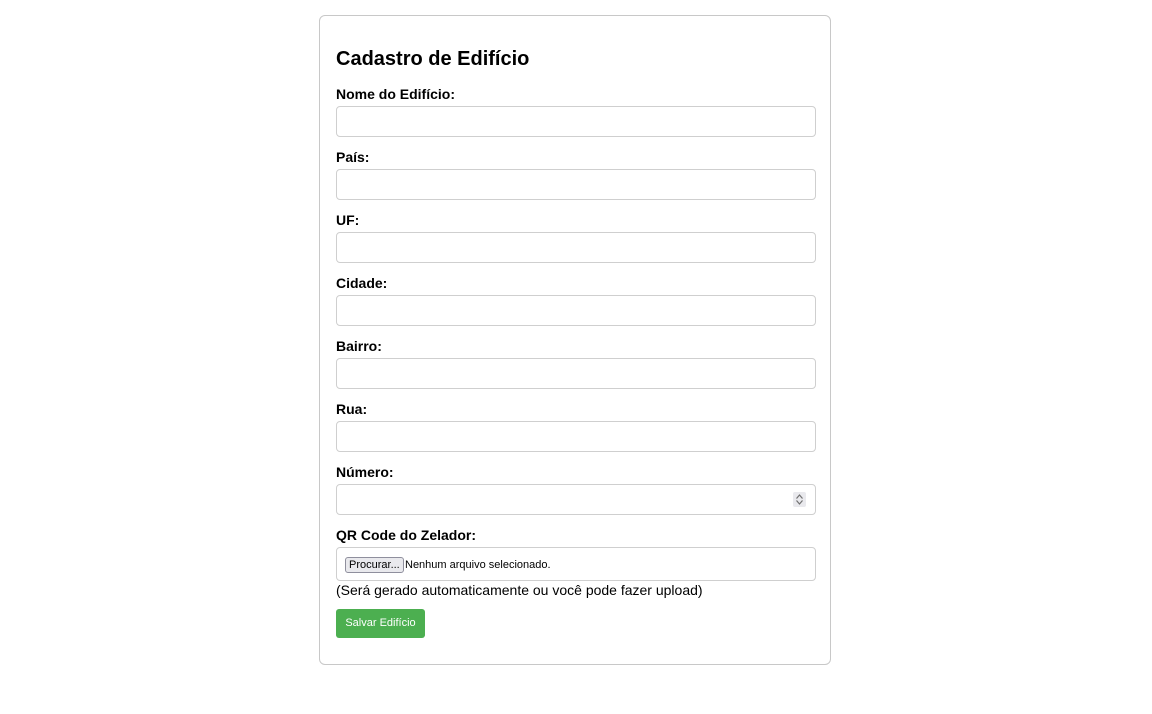 Image resolution: width=1152 pixels, height=714 pixels. I want to click on chevron-down-icon, so click(799, 502).